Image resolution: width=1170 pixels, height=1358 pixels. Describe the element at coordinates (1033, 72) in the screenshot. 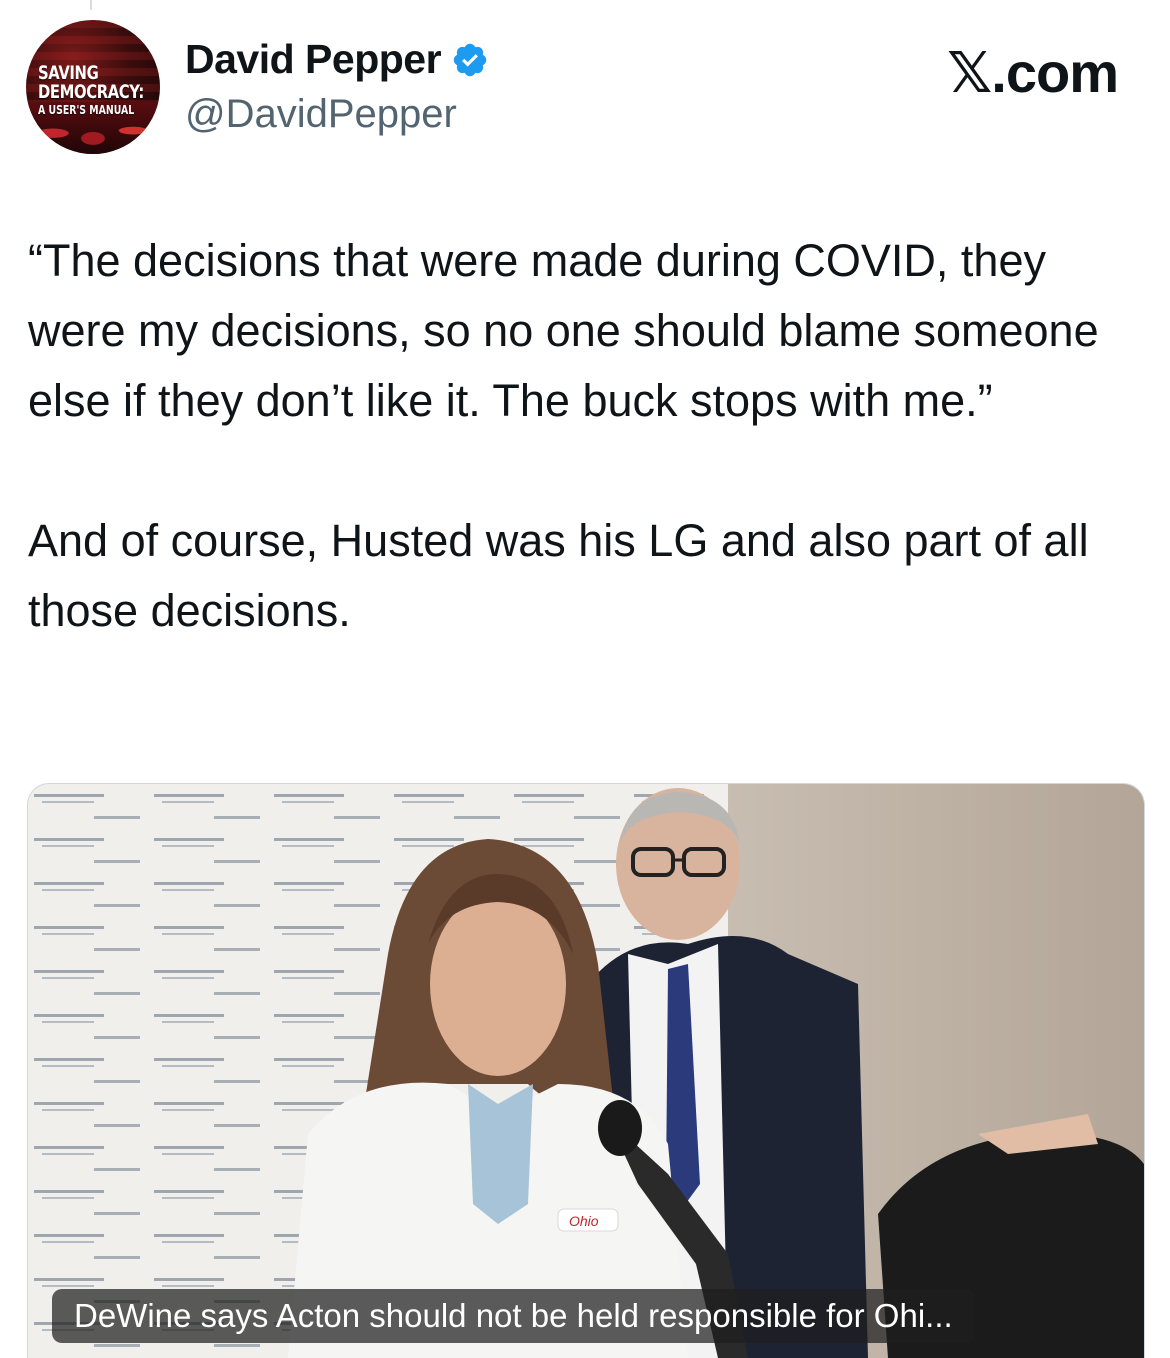

I see `x-com-label: 𝕏.com` at that location.